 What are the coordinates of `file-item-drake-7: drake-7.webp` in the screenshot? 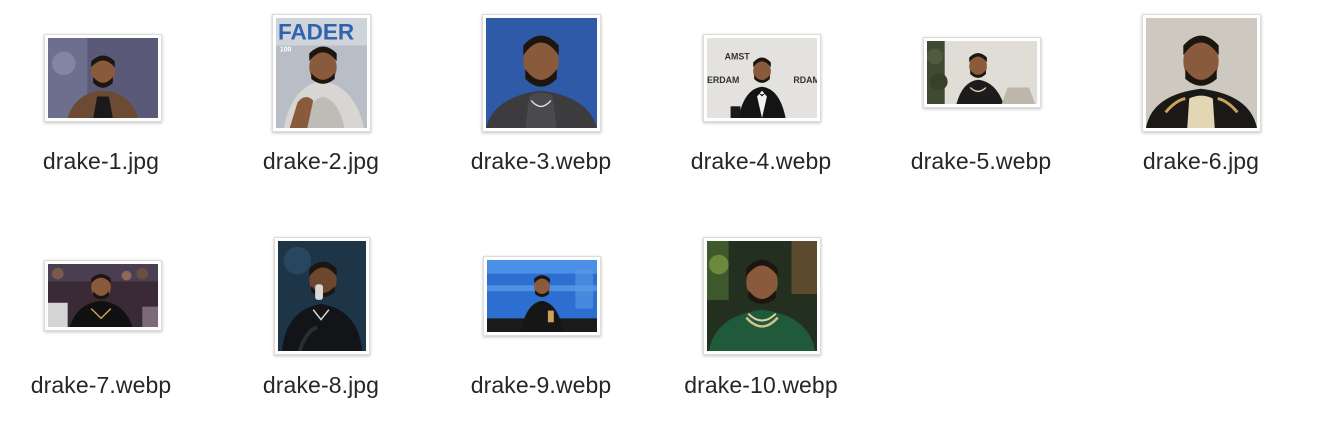 It's located at (101, 334).